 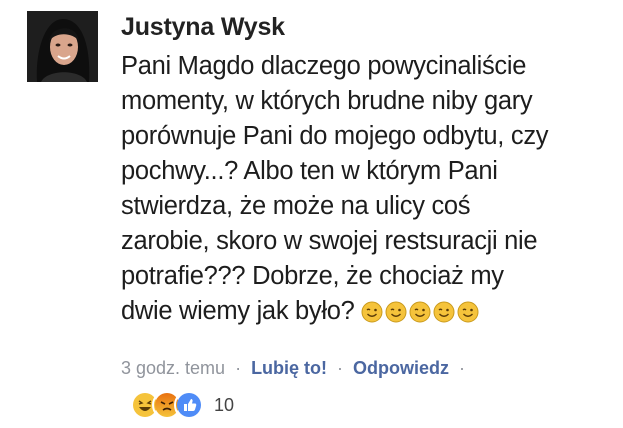 I want to click on comment-line: stwierdza, że może na ulicy coś, so click(x=296, y=206).